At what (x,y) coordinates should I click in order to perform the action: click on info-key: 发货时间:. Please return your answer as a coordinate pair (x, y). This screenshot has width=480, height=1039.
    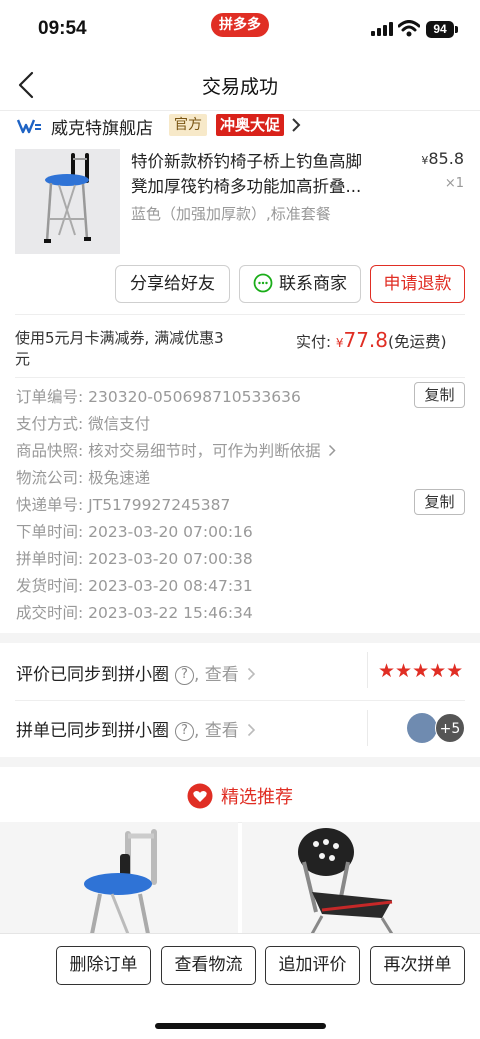
    Looking at the image, I should click on (52, 586).